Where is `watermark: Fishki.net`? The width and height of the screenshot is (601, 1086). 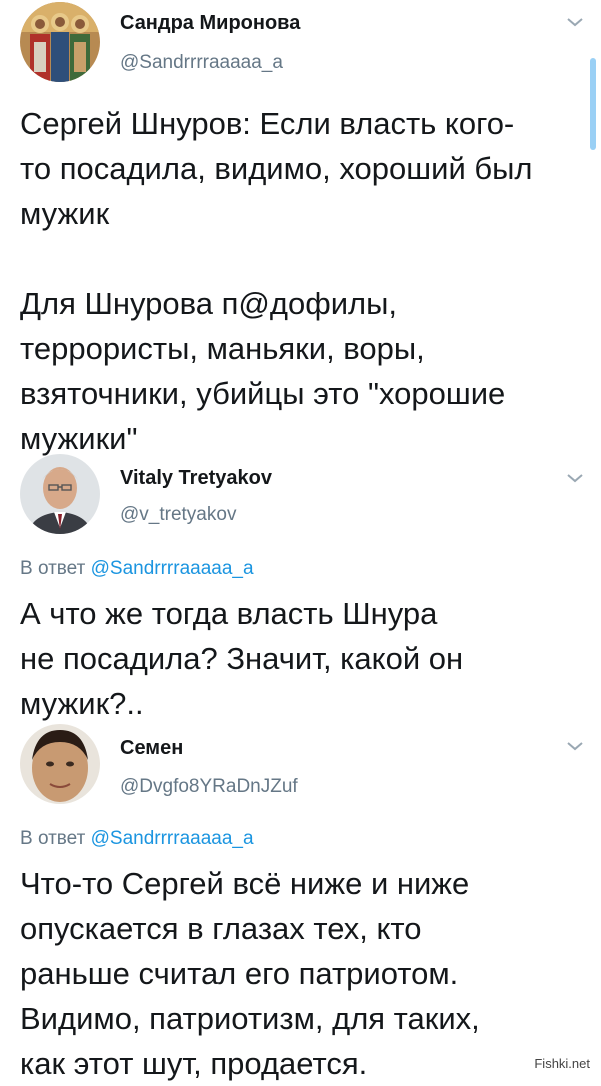
watermark: Fishki.net is located at coordinates (562, 1063).